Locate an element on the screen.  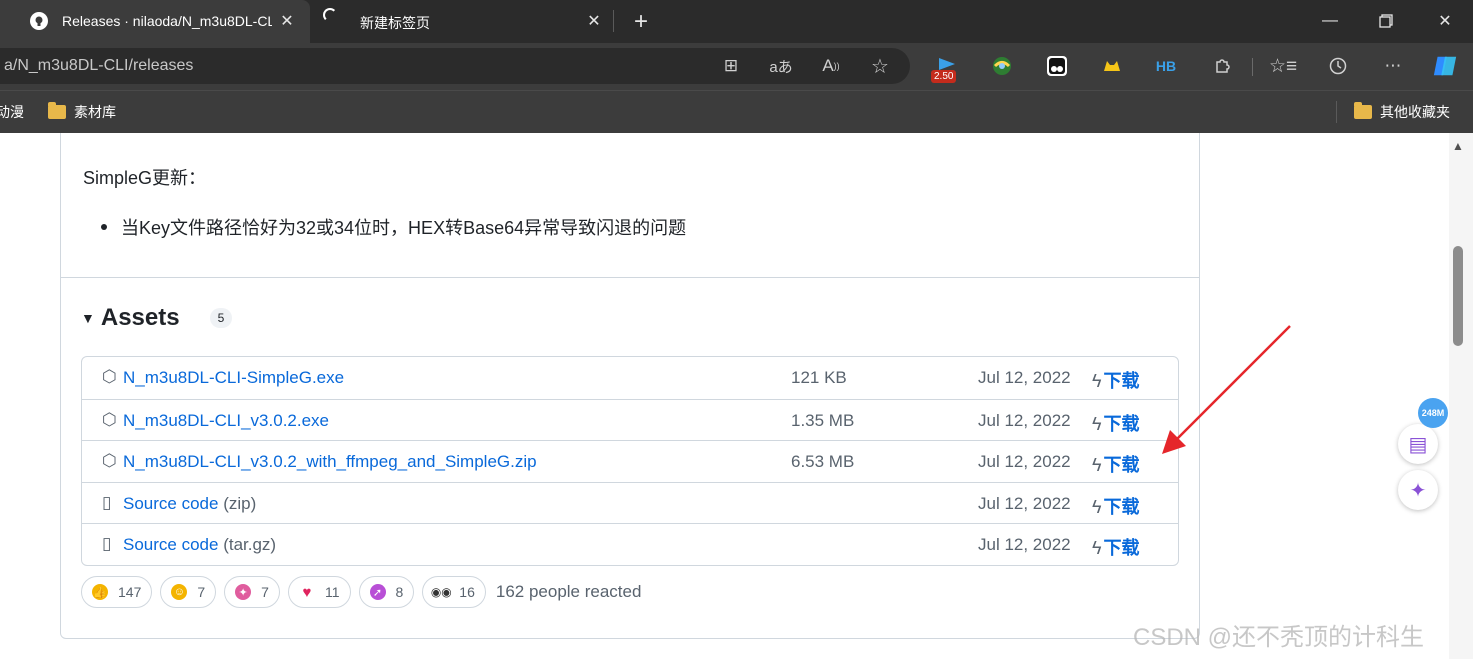
assets-toggle: ▼ Assets 5 is located at coordinates (157, 318).